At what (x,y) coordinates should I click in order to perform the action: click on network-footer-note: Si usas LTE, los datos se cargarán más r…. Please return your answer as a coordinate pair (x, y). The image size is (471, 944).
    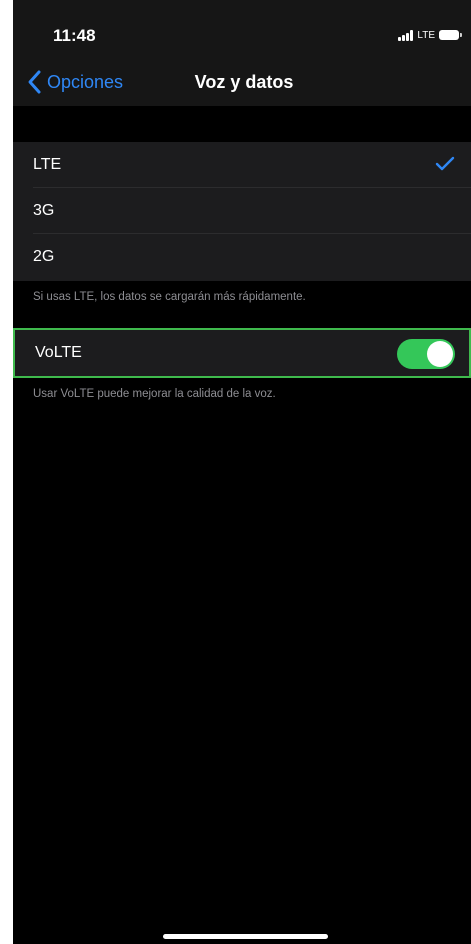
    Looking at the image, I should click on (169, 297).